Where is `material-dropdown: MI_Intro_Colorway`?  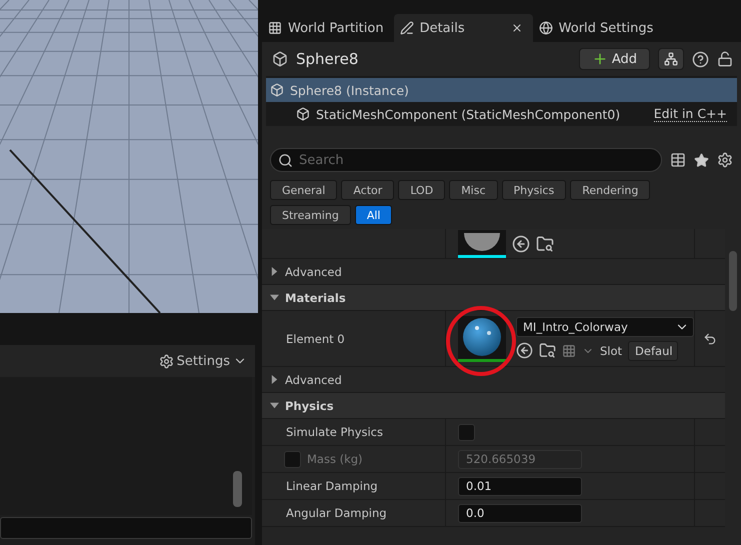 material-dropdown: MI_Intro_Colorway is located at coordinates (605, 326).